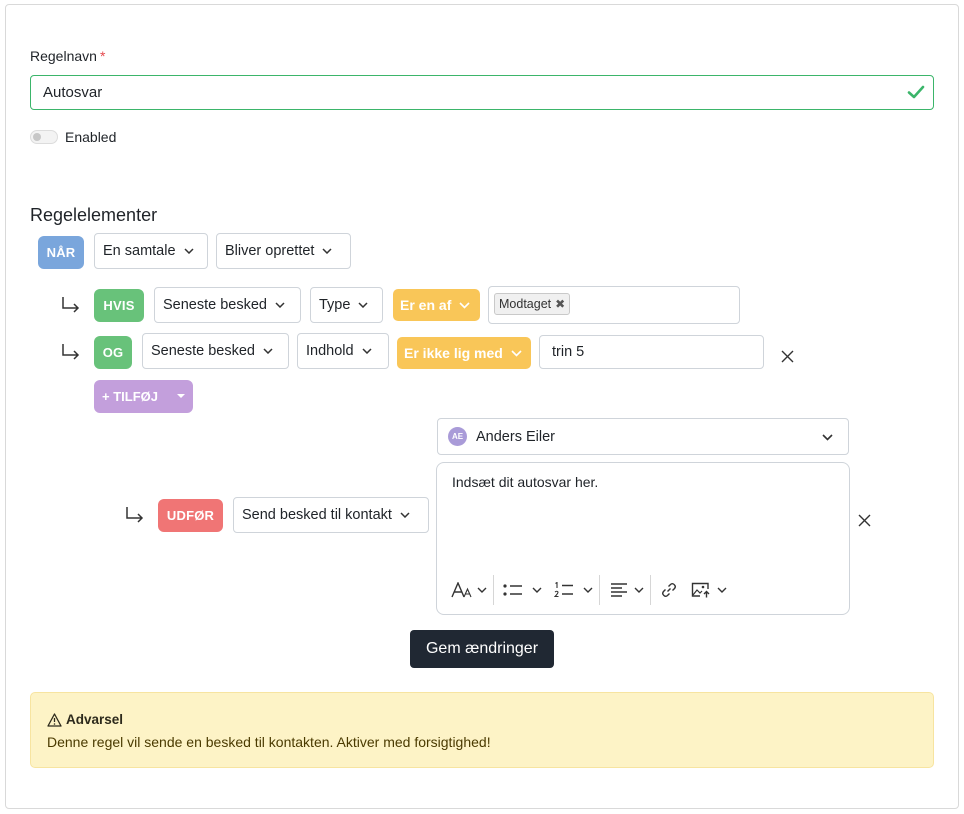 The width and height of the screenshot is (964, 814). Describe the element at coordinates (482, 649) in the screenshot. I see `save-button: Gem ændringer` at that location.